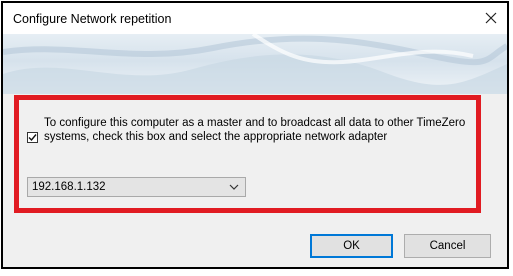  What do you see at coordinates (447, 246) in the screenshot?
I see `cancel-button: Cancel` at bounding box center [447, 246].